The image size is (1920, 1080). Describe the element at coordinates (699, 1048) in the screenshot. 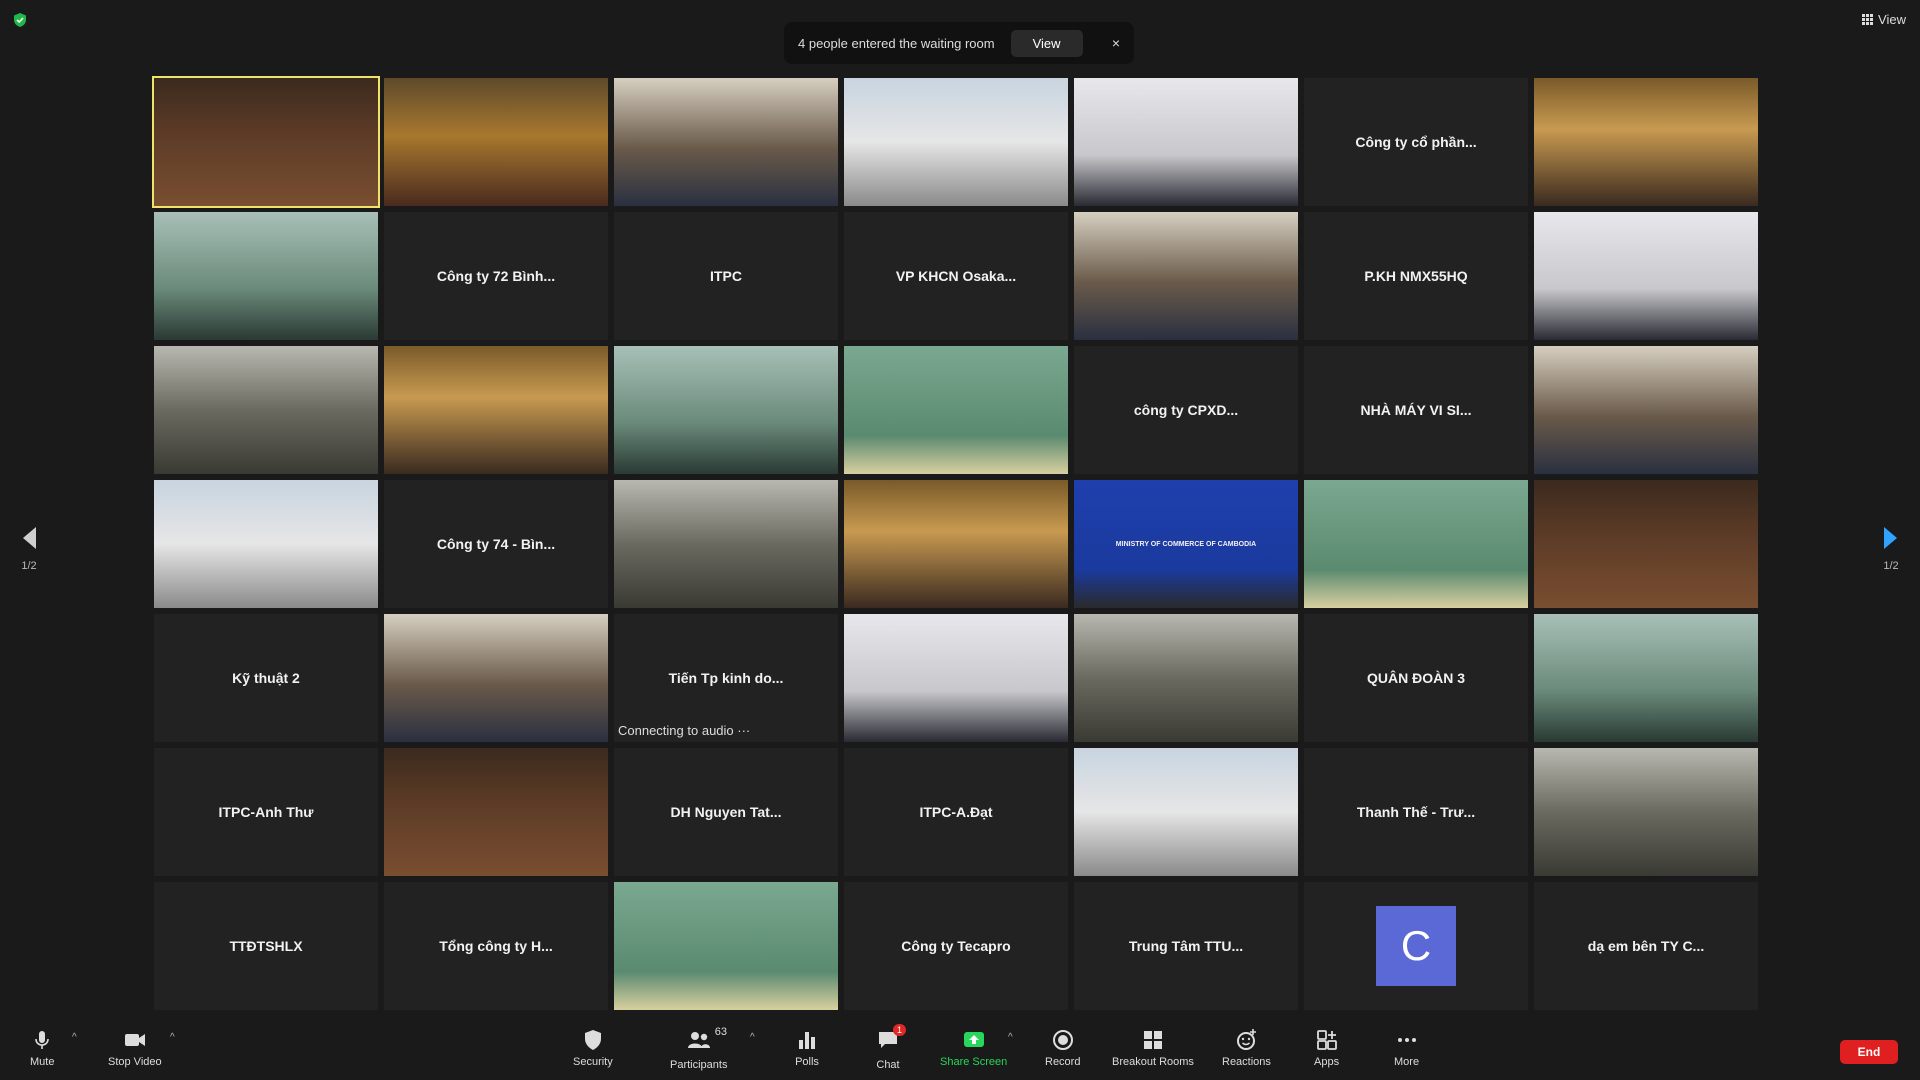

I see `participants-button: 63 Participants` at that location.